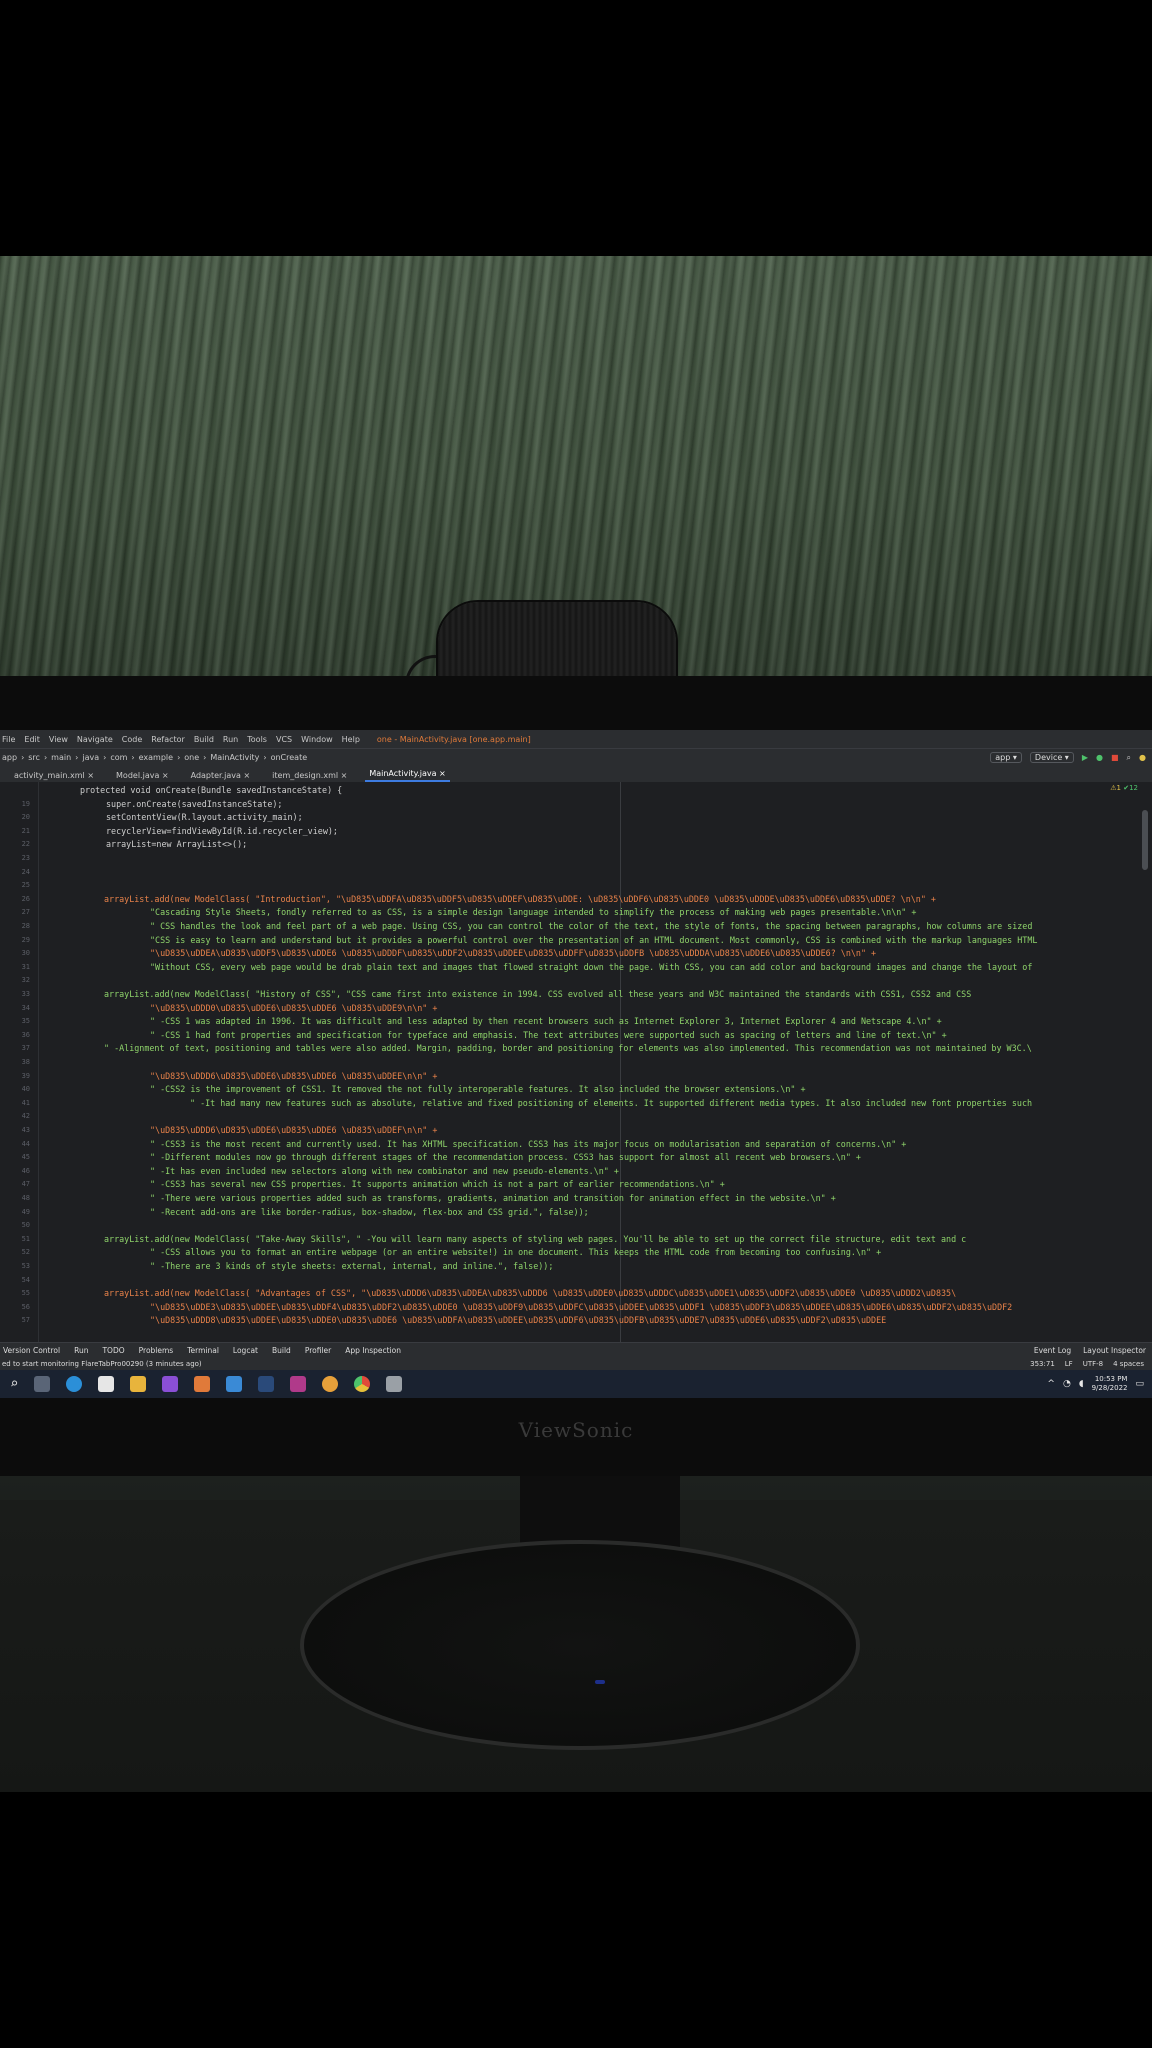 Image resolution: width=1152 pixels, height=2048 pixels. What do you see at coordinates (204, 739) in the screenshot?
I see `menu-item-build: Build` at bounding box center [204, 739].